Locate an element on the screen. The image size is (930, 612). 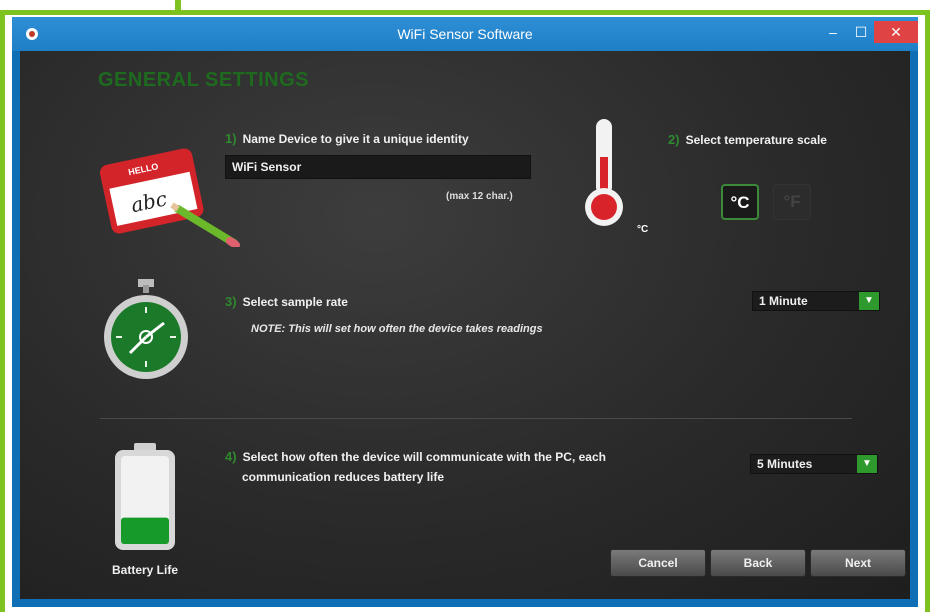
next-button: Next is located at coordinates (858, 563).